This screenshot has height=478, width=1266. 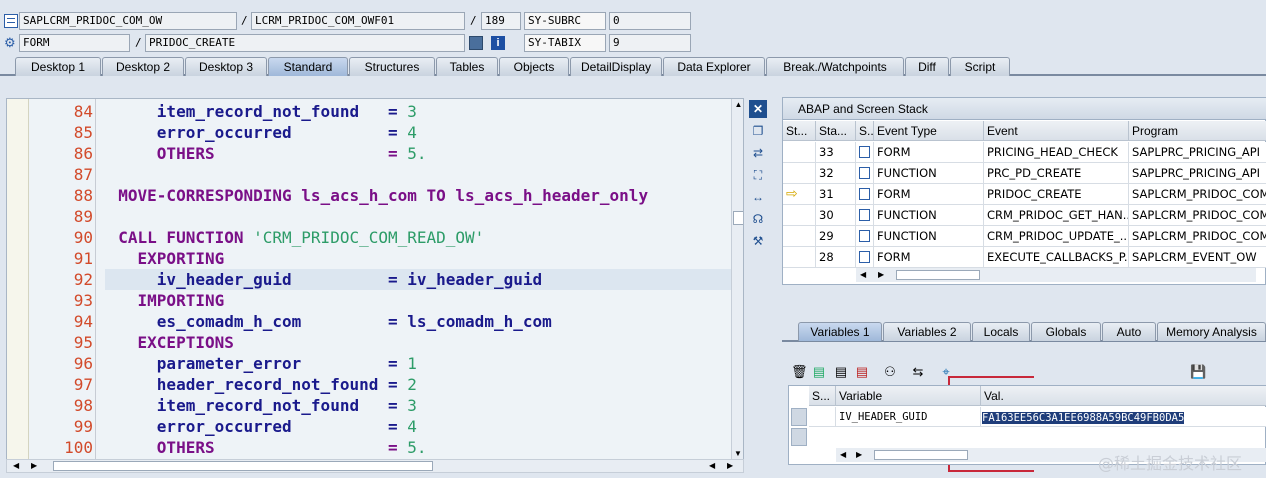 I want to click on column-header: Variable, so click(x=908, y=396).